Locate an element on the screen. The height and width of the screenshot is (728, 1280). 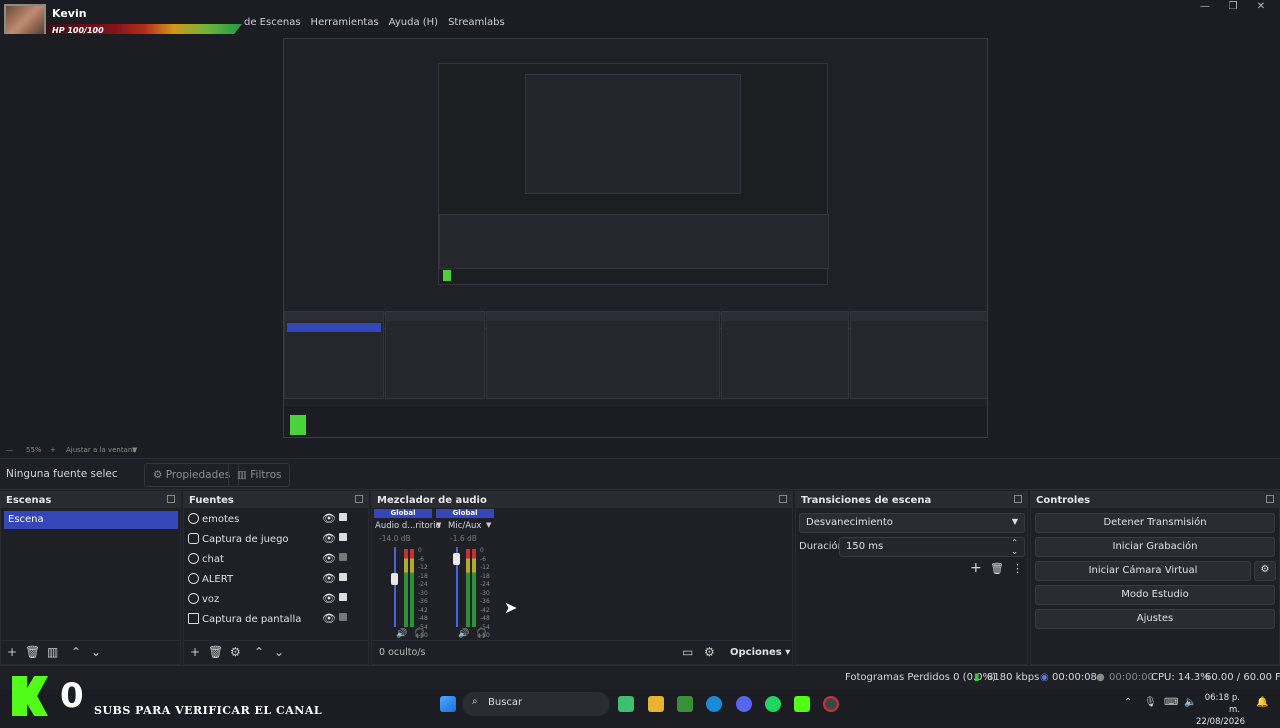
source-item: ALERT 👁 is located at coordinates (269, 580).